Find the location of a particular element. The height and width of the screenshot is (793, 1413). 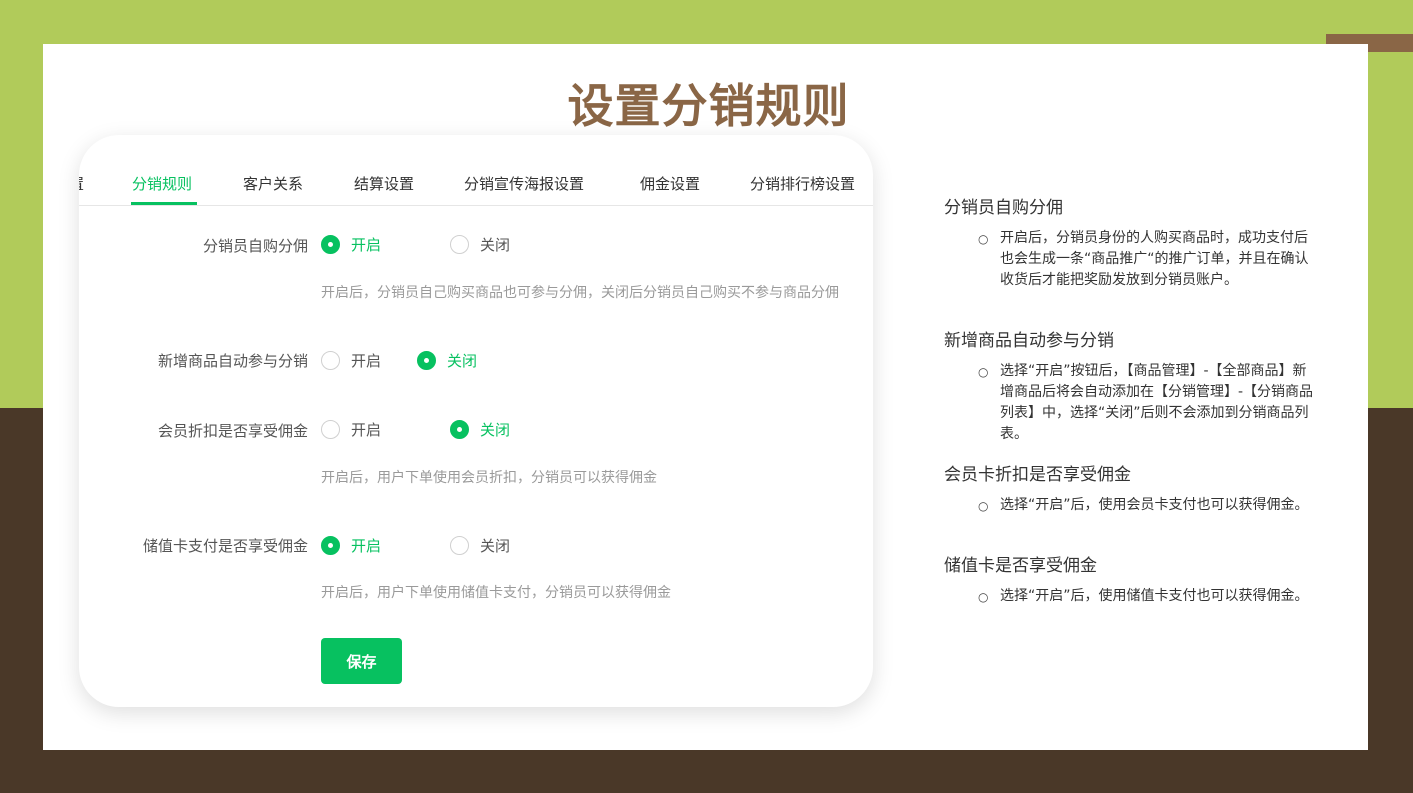

radio-stored-card-on: 开启 is located at coordinates (351, 545).